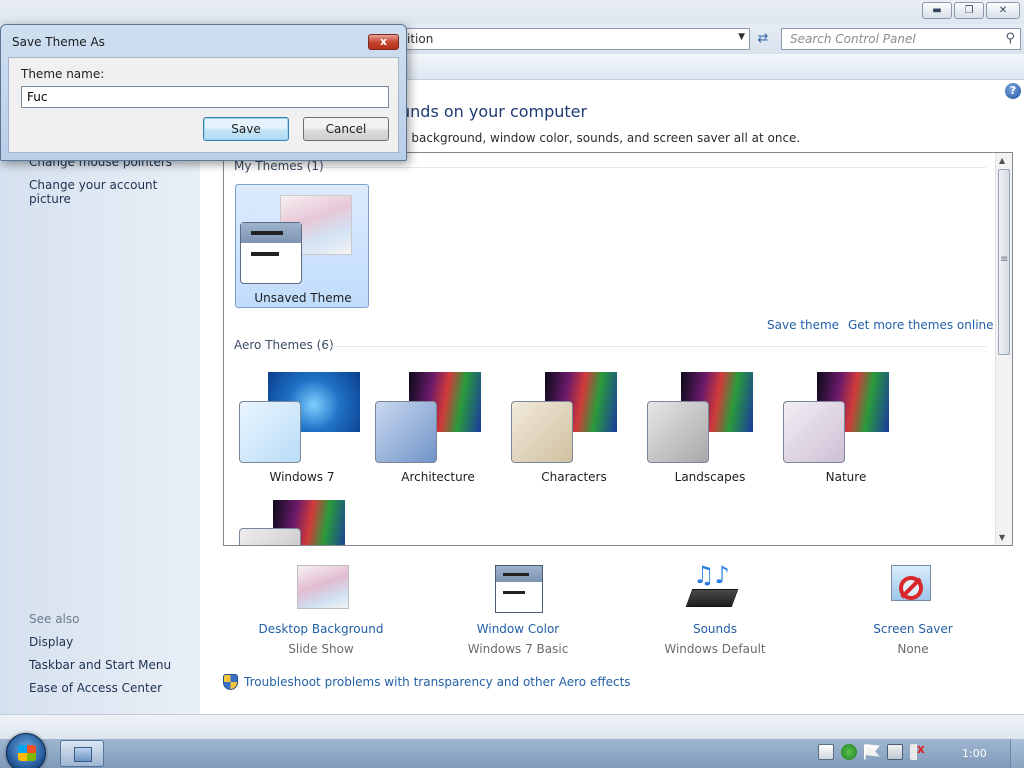  I want to click on taskbar: x 1:00, so click(512, 750).